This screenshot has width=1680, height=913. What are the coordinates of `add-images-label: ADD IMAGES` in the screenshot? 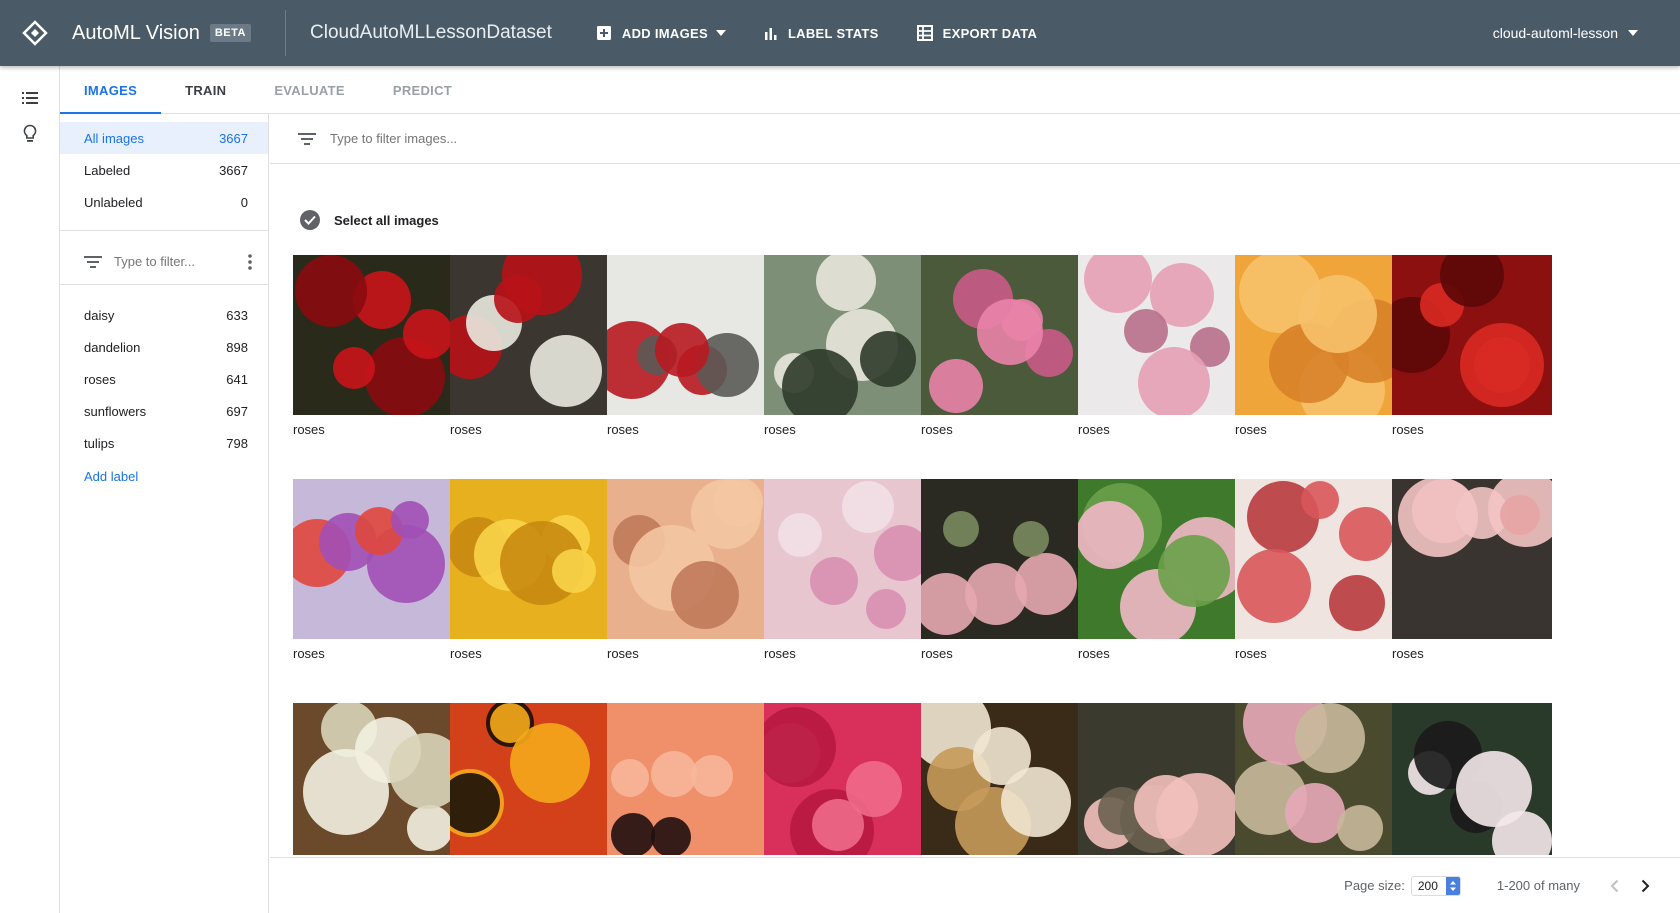 It's located at (664, 33).